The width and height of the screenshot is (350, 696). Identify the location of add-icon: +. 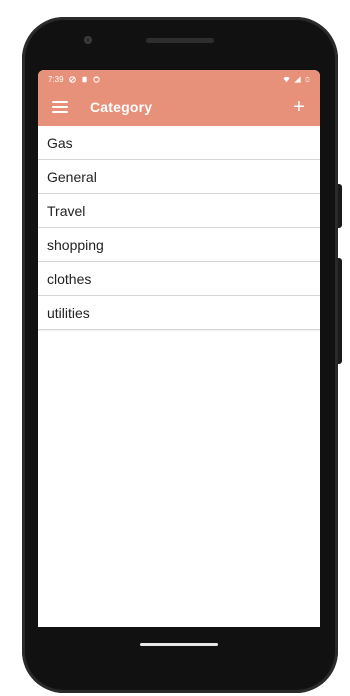
(299, 107).